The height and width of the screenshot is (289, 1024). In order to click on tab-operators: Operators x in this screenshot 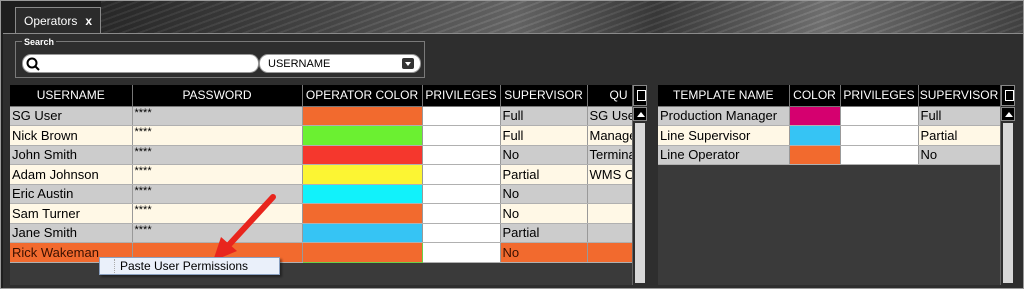, I will do `click(58, 20)`.